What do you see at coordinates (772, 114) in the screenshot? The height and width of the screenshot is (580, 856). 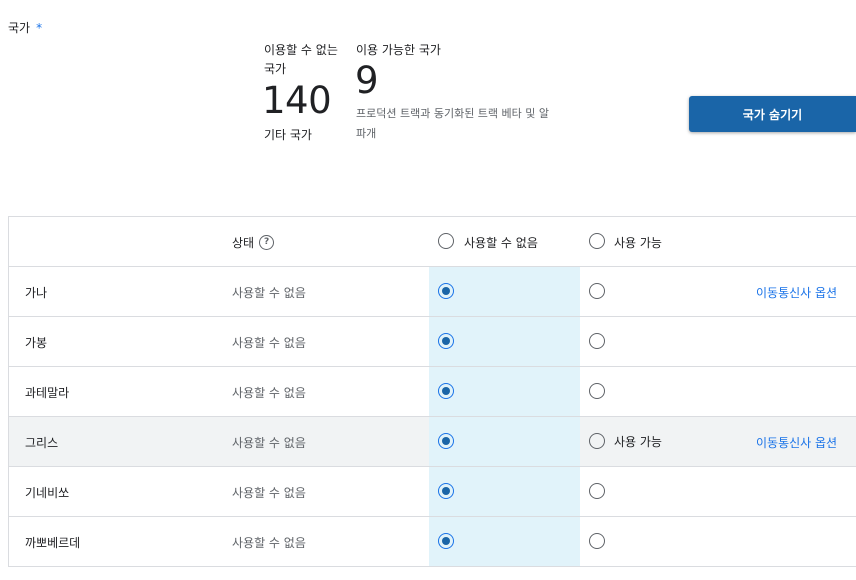 I see `hide-countries-button: 국가 숨기기` at bounding box center [772, 114].